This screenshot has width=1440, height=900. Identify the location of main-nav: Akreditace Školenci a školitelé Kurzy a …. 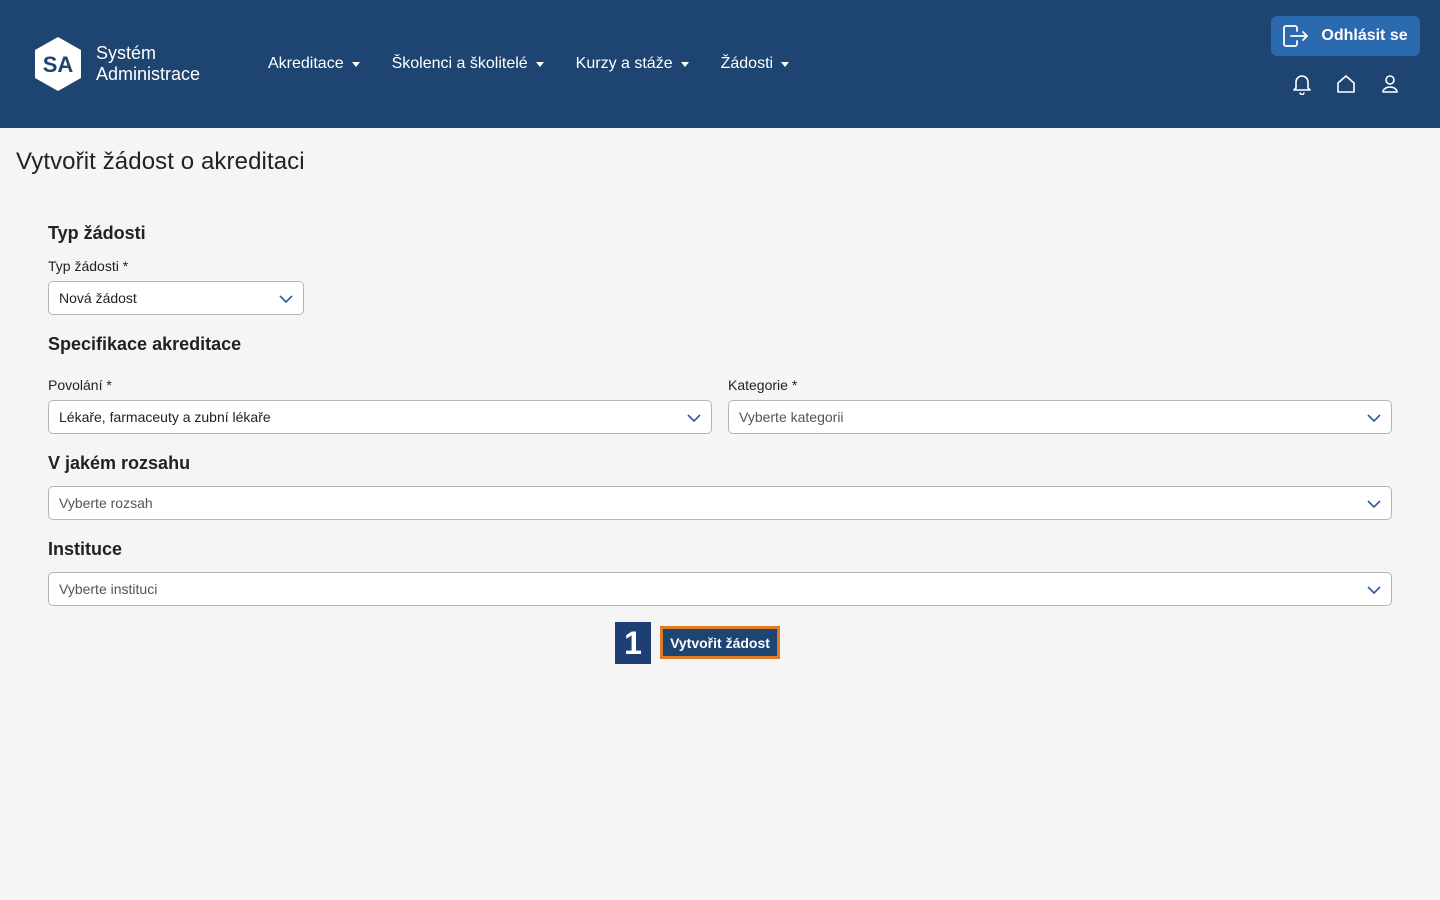
(544, 64).